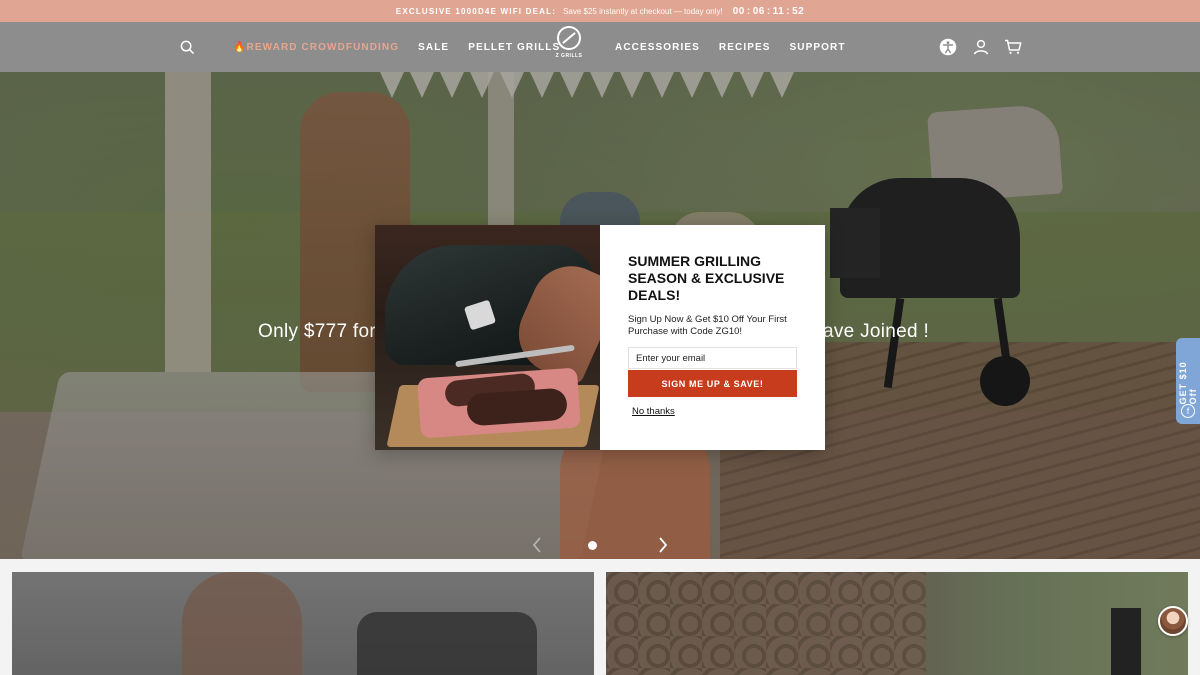  What do you see at coordinates (818, 47) in the screenshot?
I see `nav-support: SUPPORT` at bounding box center [818, 47].